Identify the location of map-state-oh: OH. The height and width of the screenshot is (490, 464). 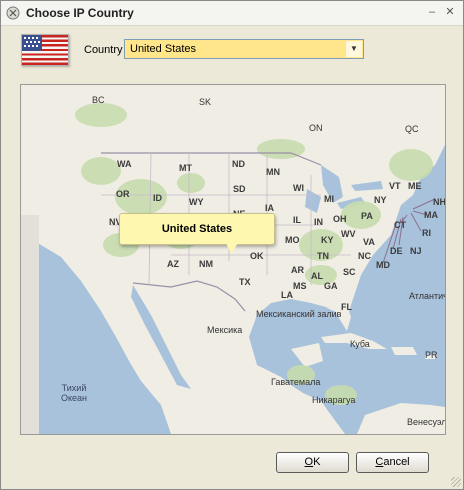
(340, 219).